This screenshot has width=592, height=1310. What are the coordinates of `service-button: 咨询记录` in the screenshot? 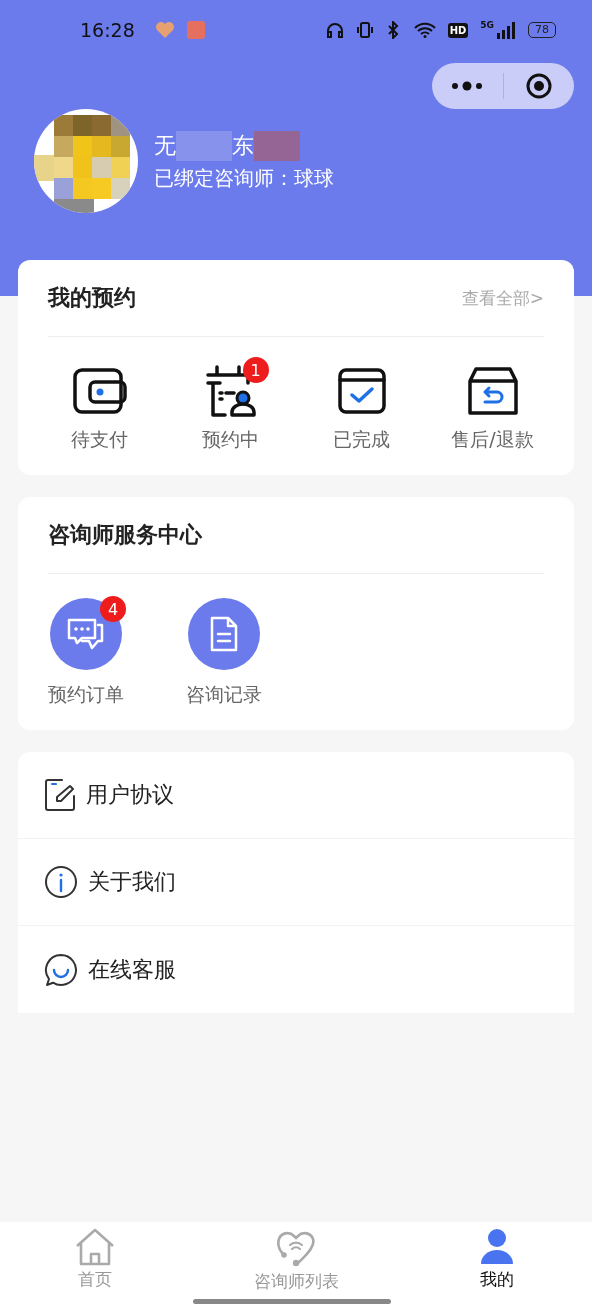 It's located at (224, 653).